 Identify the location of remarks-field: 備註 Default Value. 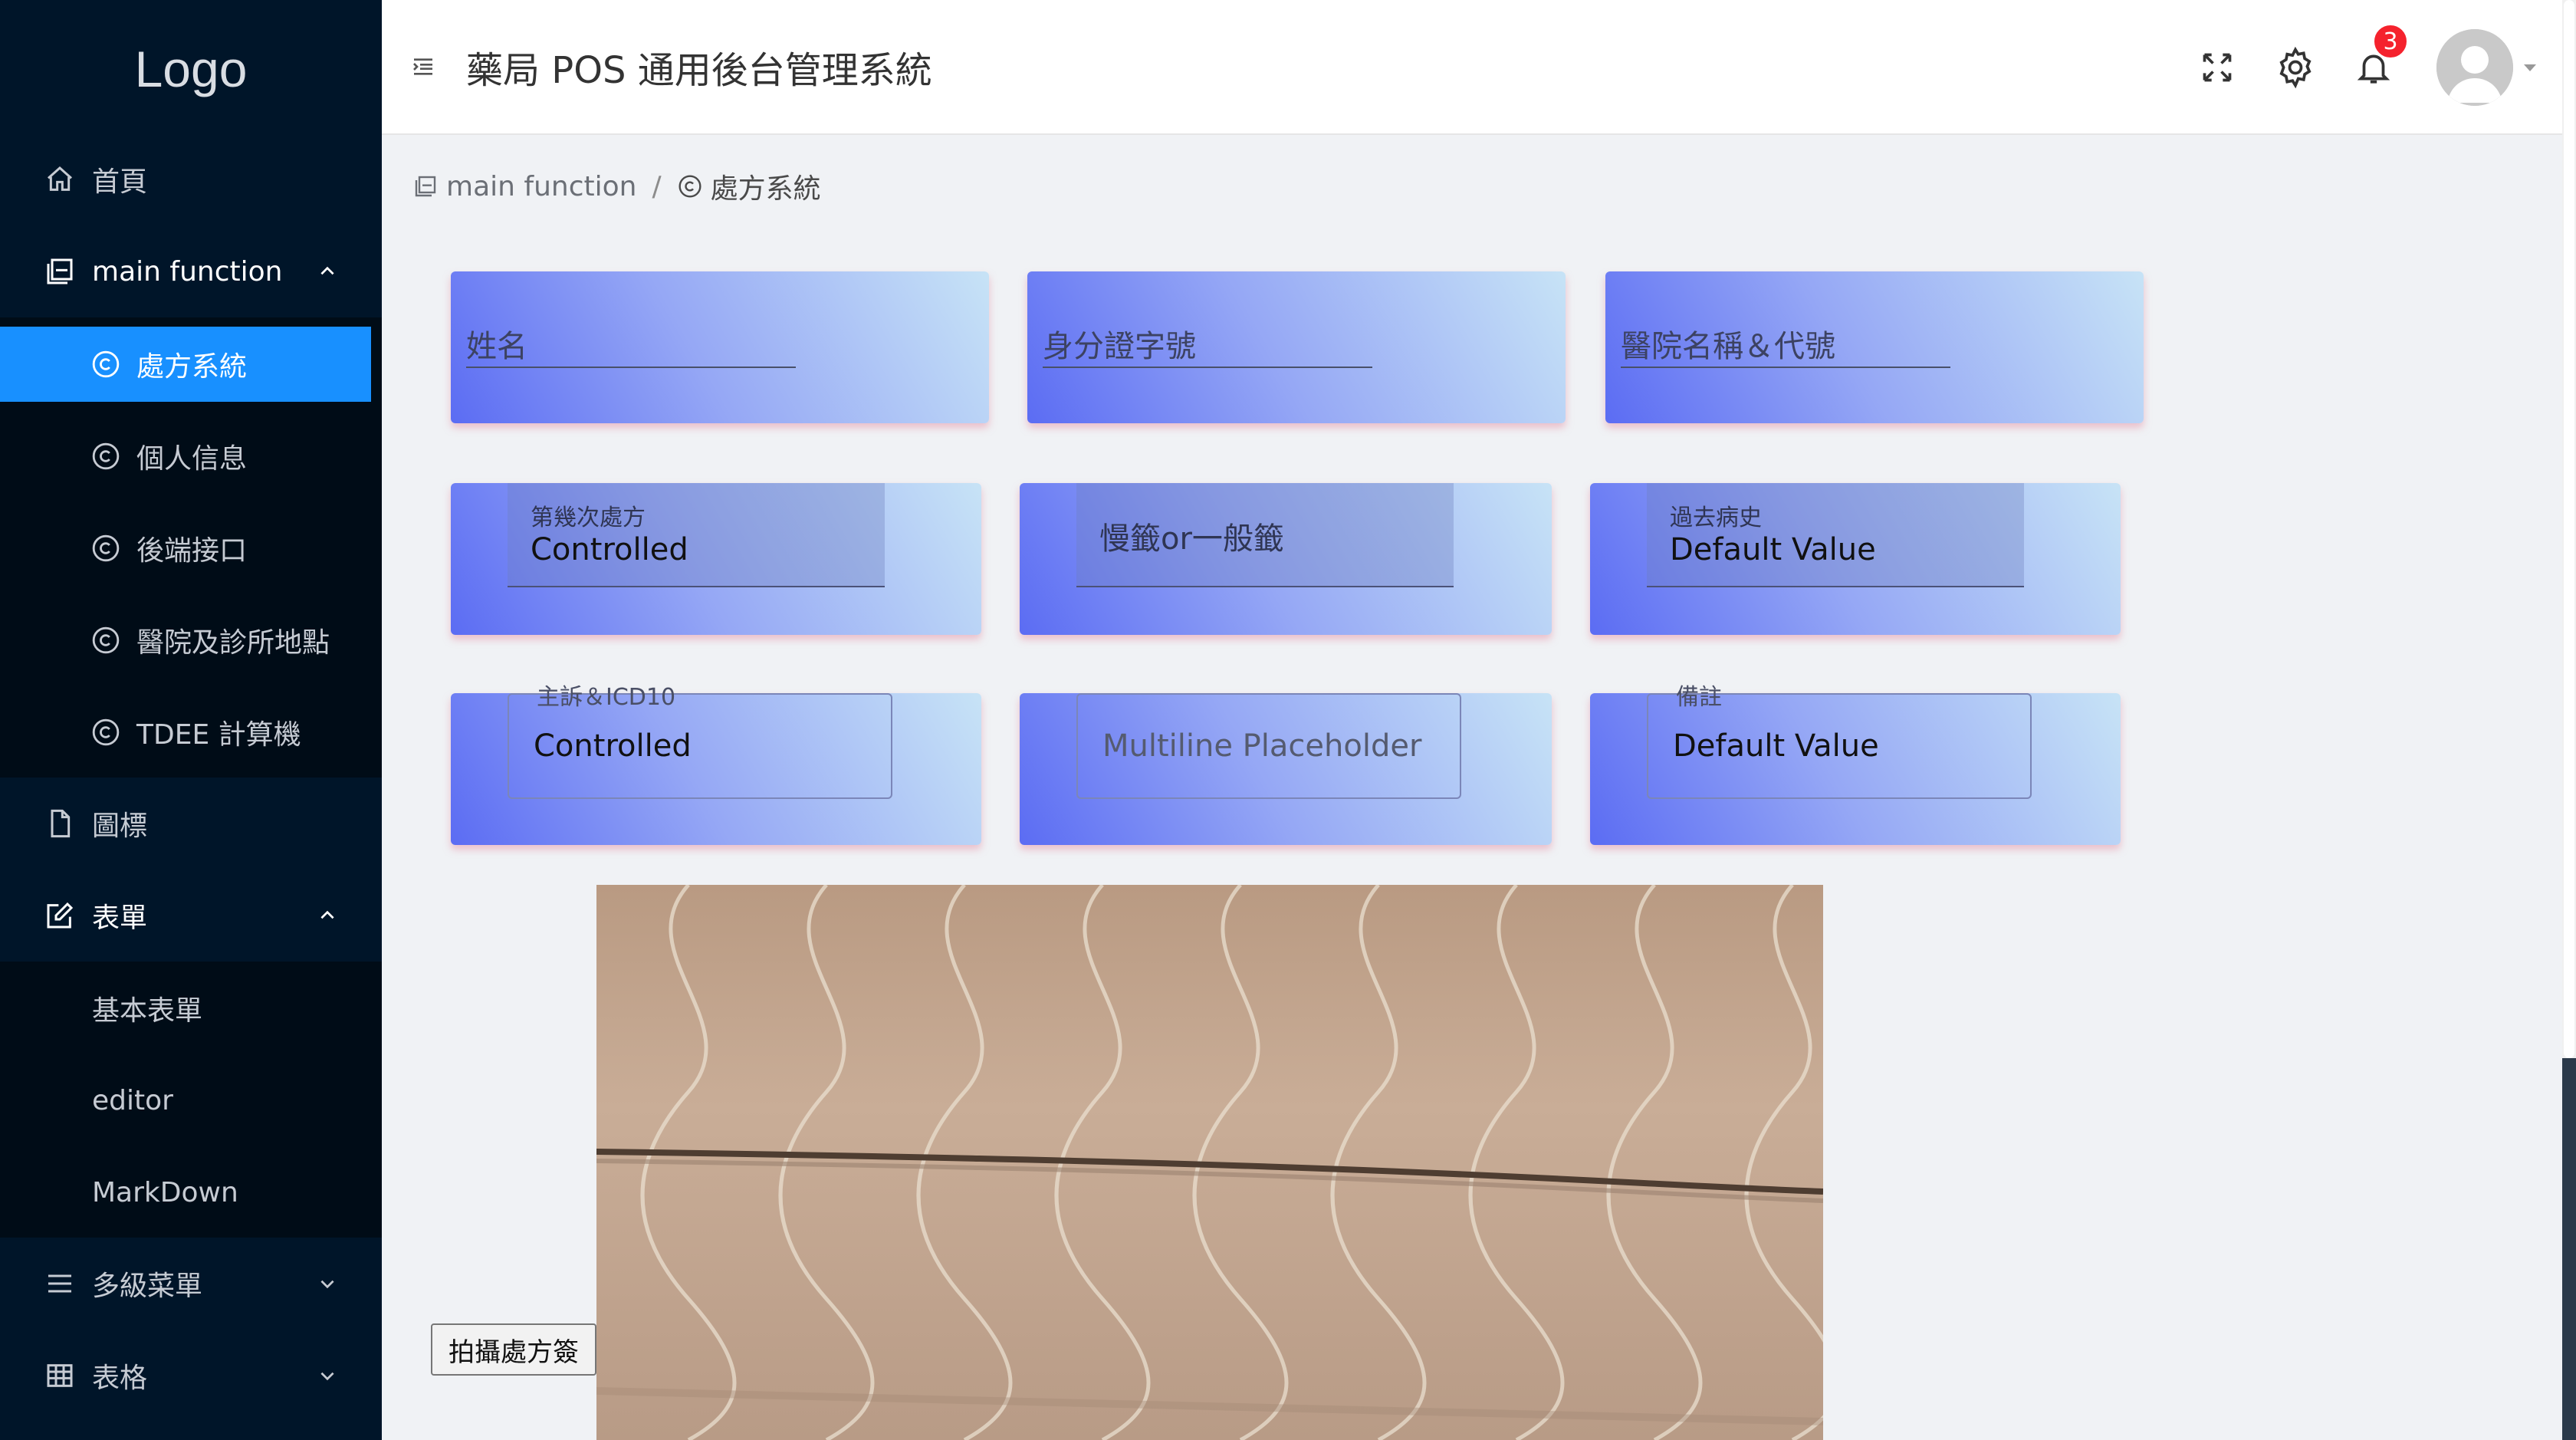
(1839, 741).